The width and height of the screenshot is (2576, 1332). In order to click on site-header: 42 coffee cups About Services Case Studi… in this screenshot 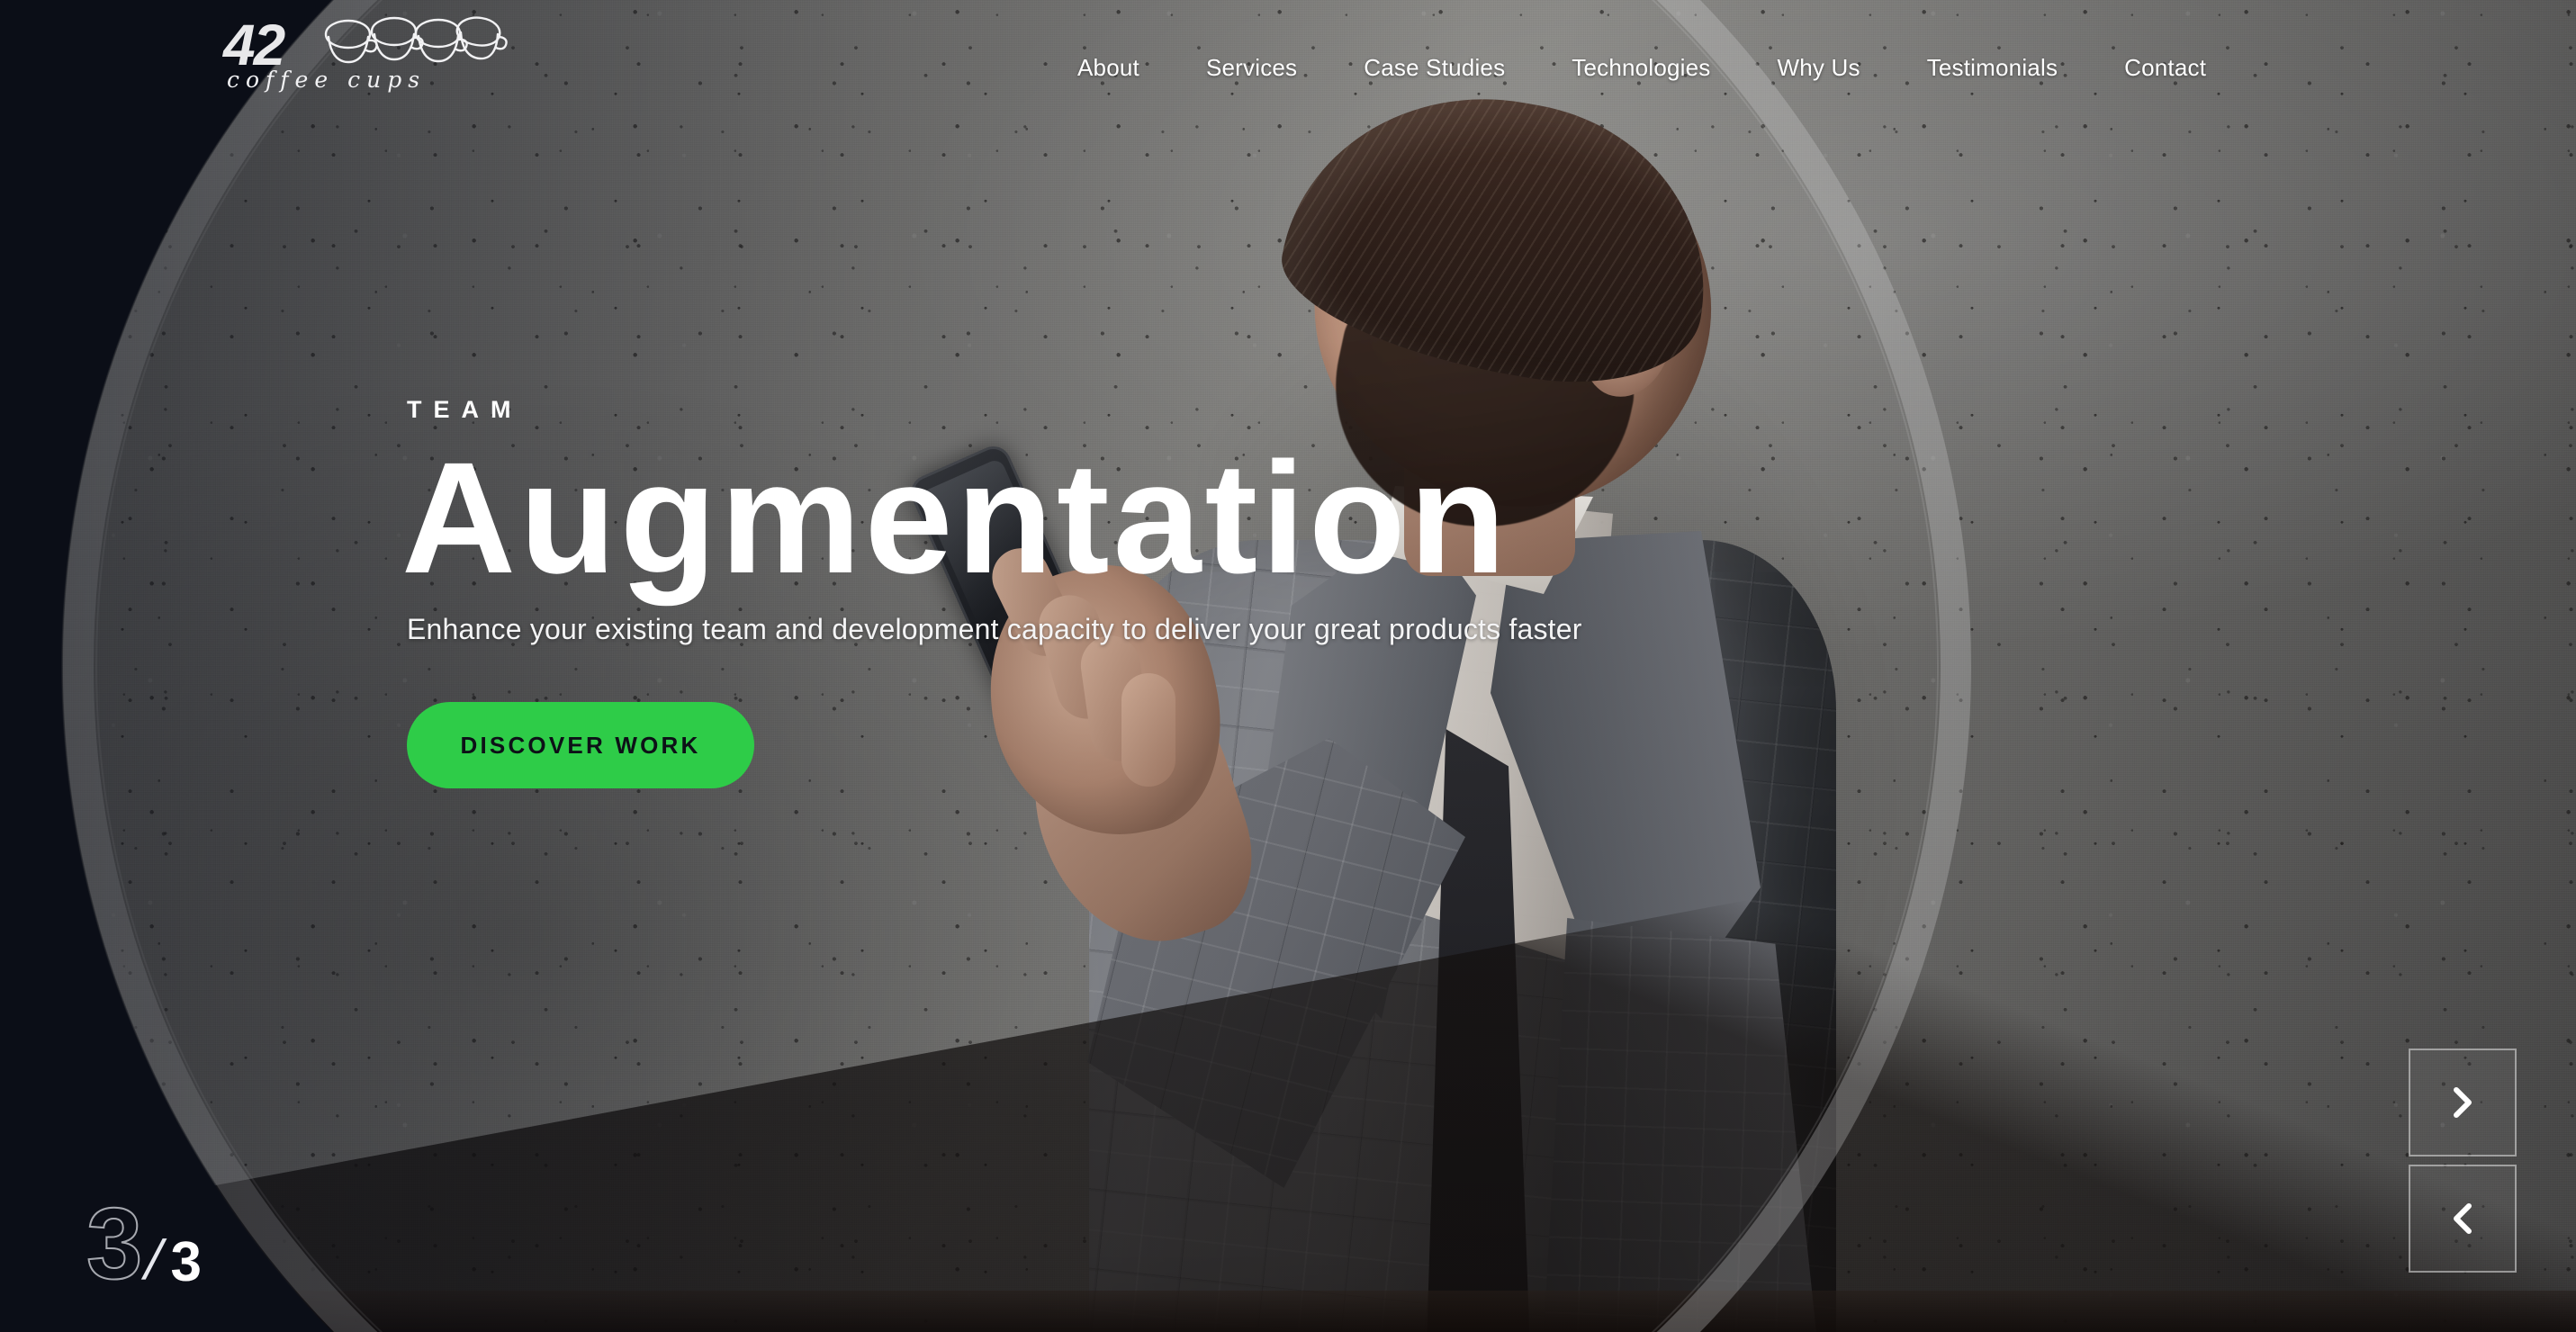, I will do `click(1288, 67)`.